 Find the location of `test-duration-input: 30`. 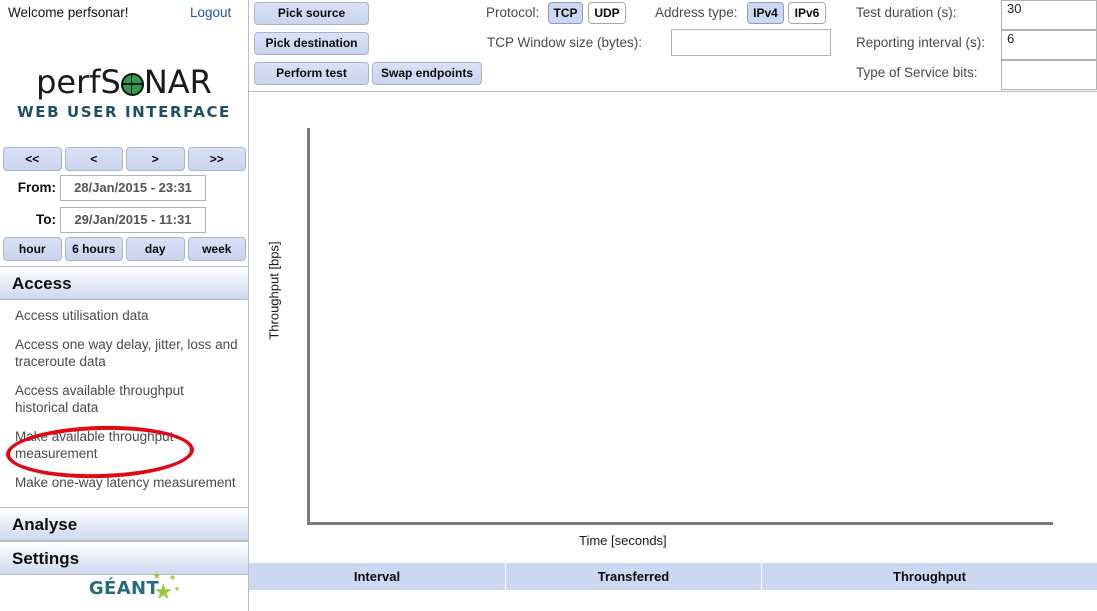

test-duration-input: 30 is located at coordinates (1049, 15).